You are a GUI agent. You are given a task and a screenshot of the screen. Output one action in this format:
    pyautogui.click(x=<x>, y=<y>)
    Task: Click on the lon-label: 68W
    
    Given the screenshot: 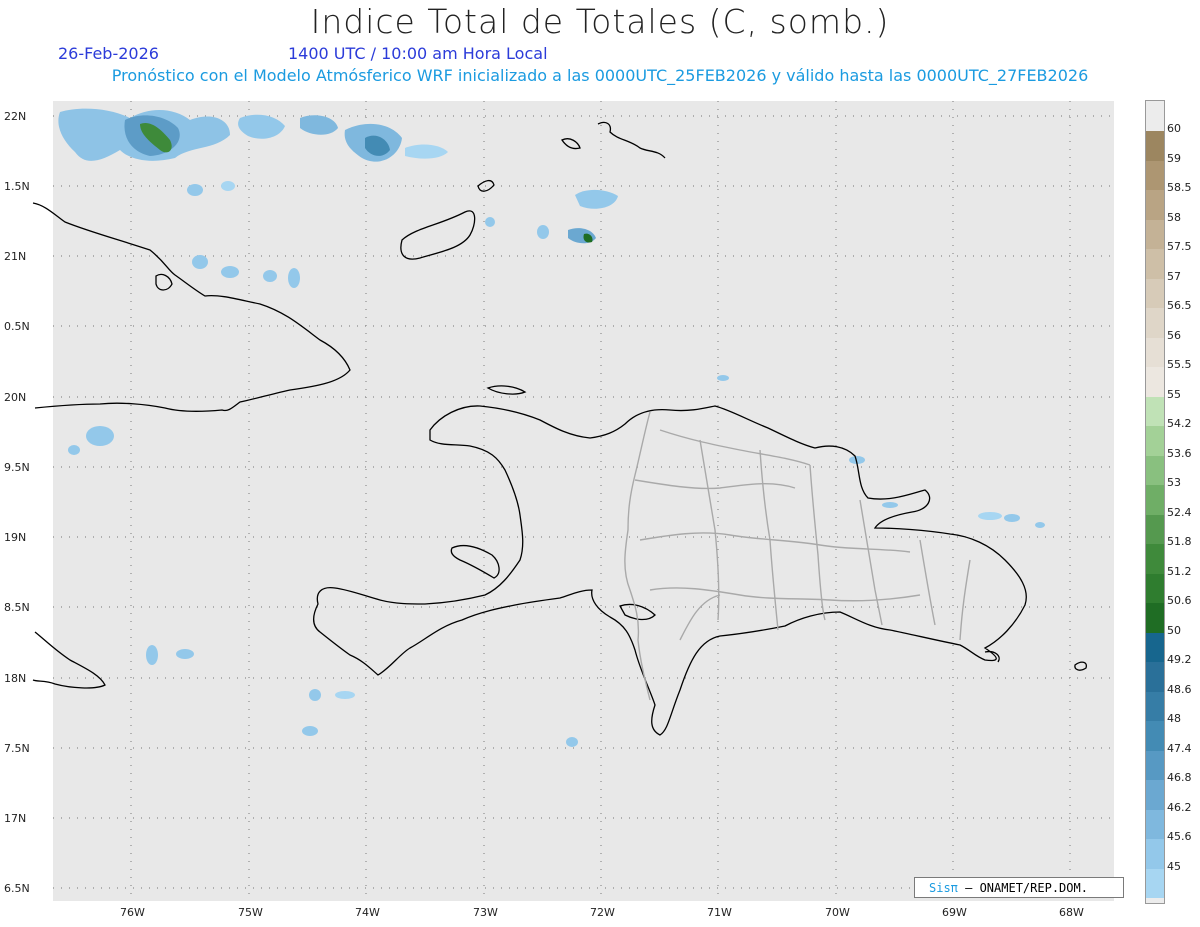 What is the action you would take?
    pyautogui.click(x=1071, y=912)
    